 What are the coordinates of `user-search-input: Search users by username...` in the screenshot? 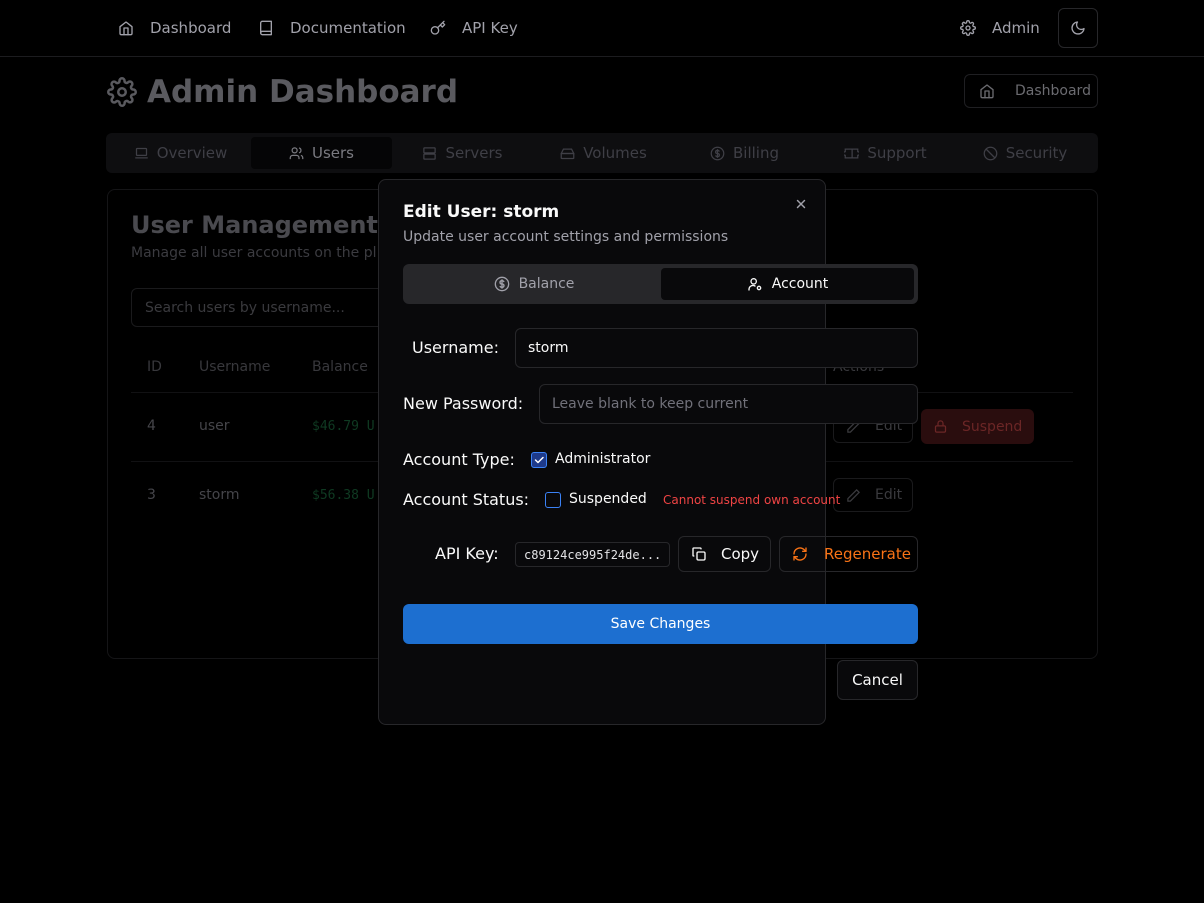 It's located at (261, 307).